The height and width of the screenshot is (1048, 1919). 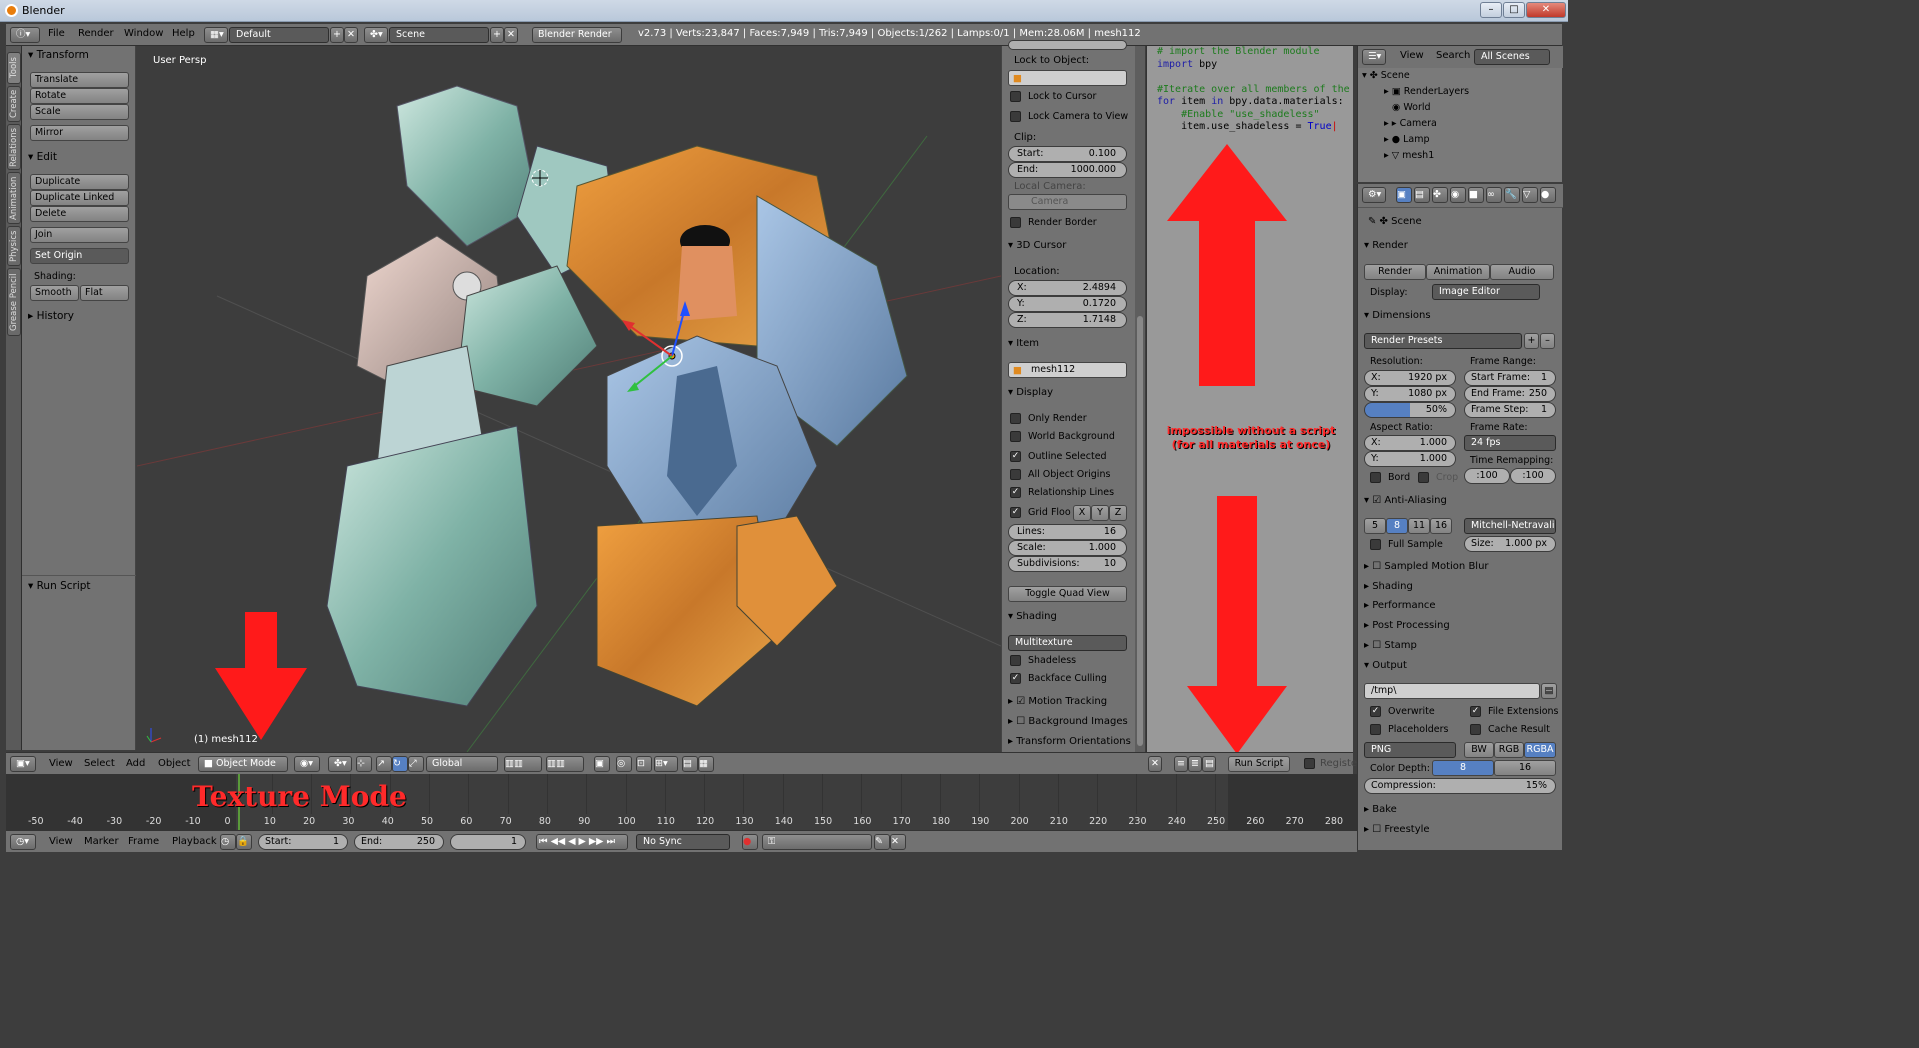 What do you see at coordinates (439, 35) in the screenshot?
I see `scene-field: Scene` at bounding box center [439, 35].